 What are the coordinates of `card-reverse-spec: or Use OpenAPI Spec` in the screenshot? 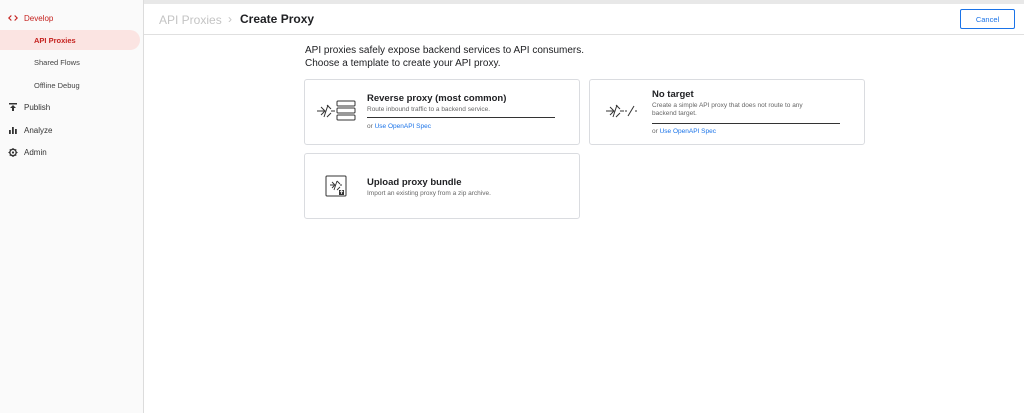 It's located at (399, 126).